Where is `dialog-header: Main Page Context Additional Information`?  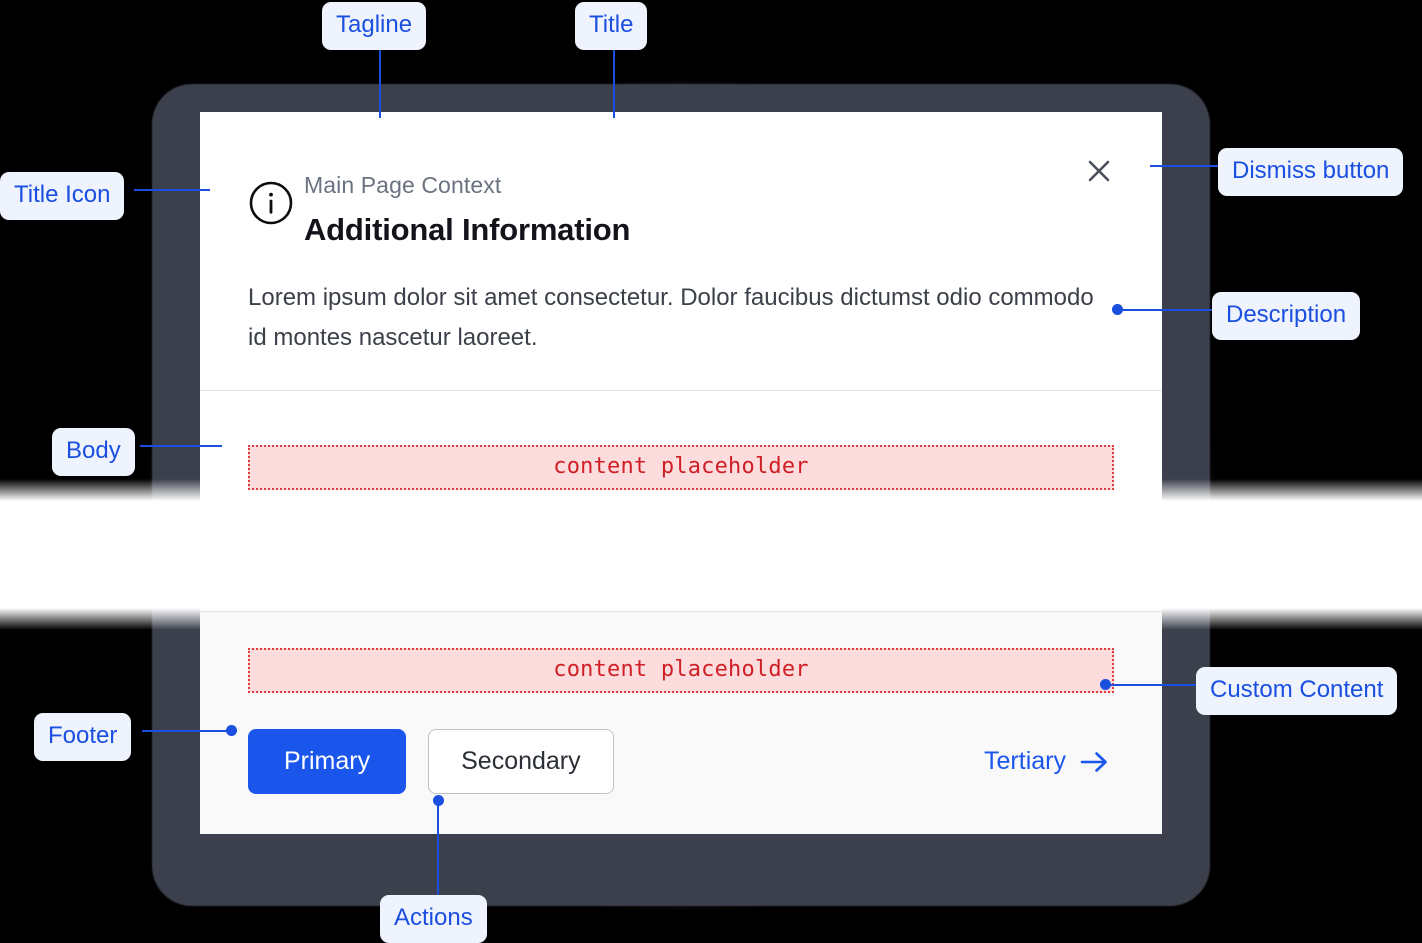
dialog-header: Main Page Context Additional Information is located at coordinates (681, 181).